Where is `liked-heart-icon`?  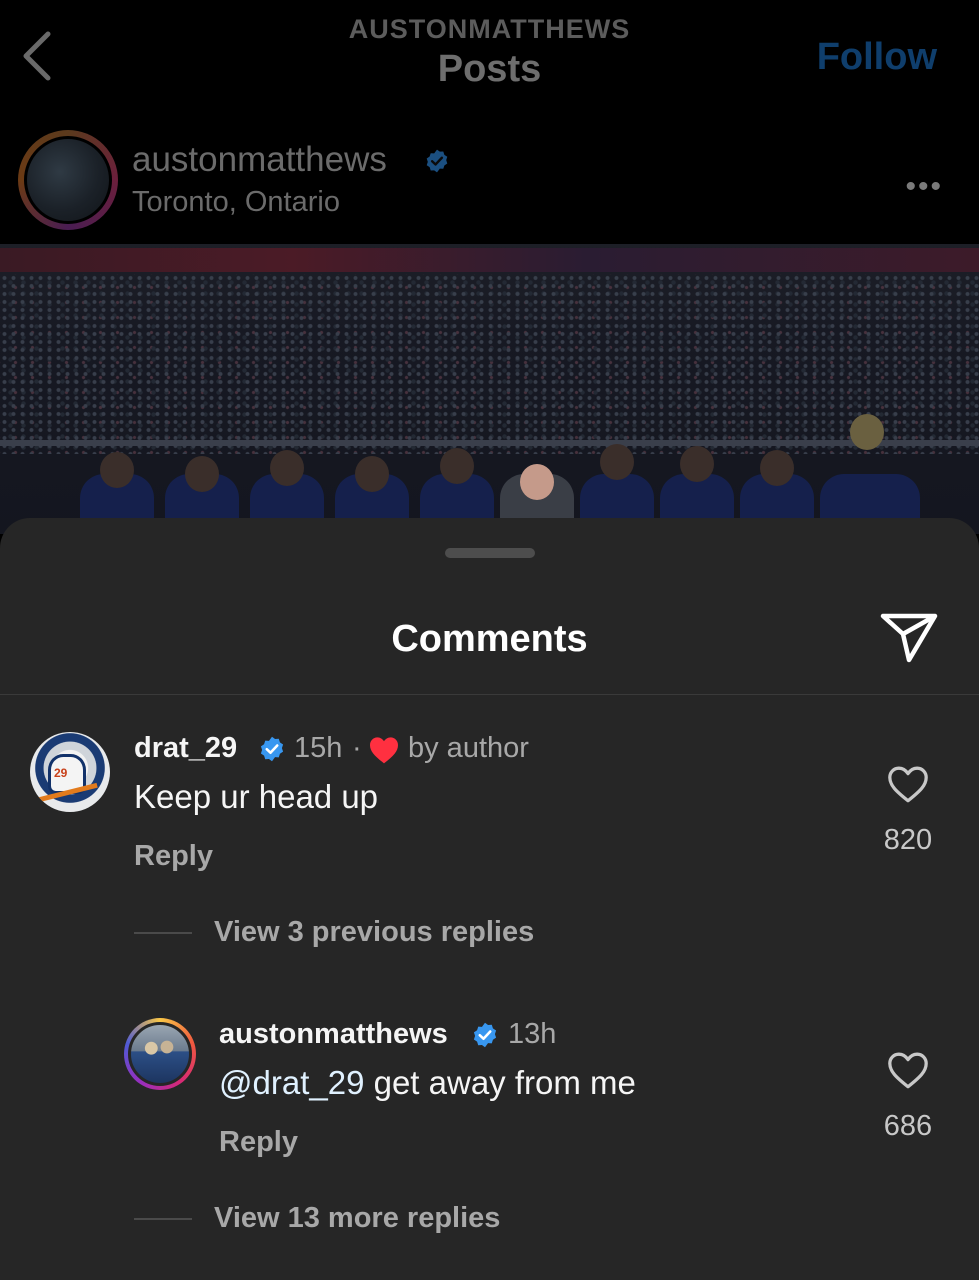
liked-heart-icon is located at coordinates (384, 750).